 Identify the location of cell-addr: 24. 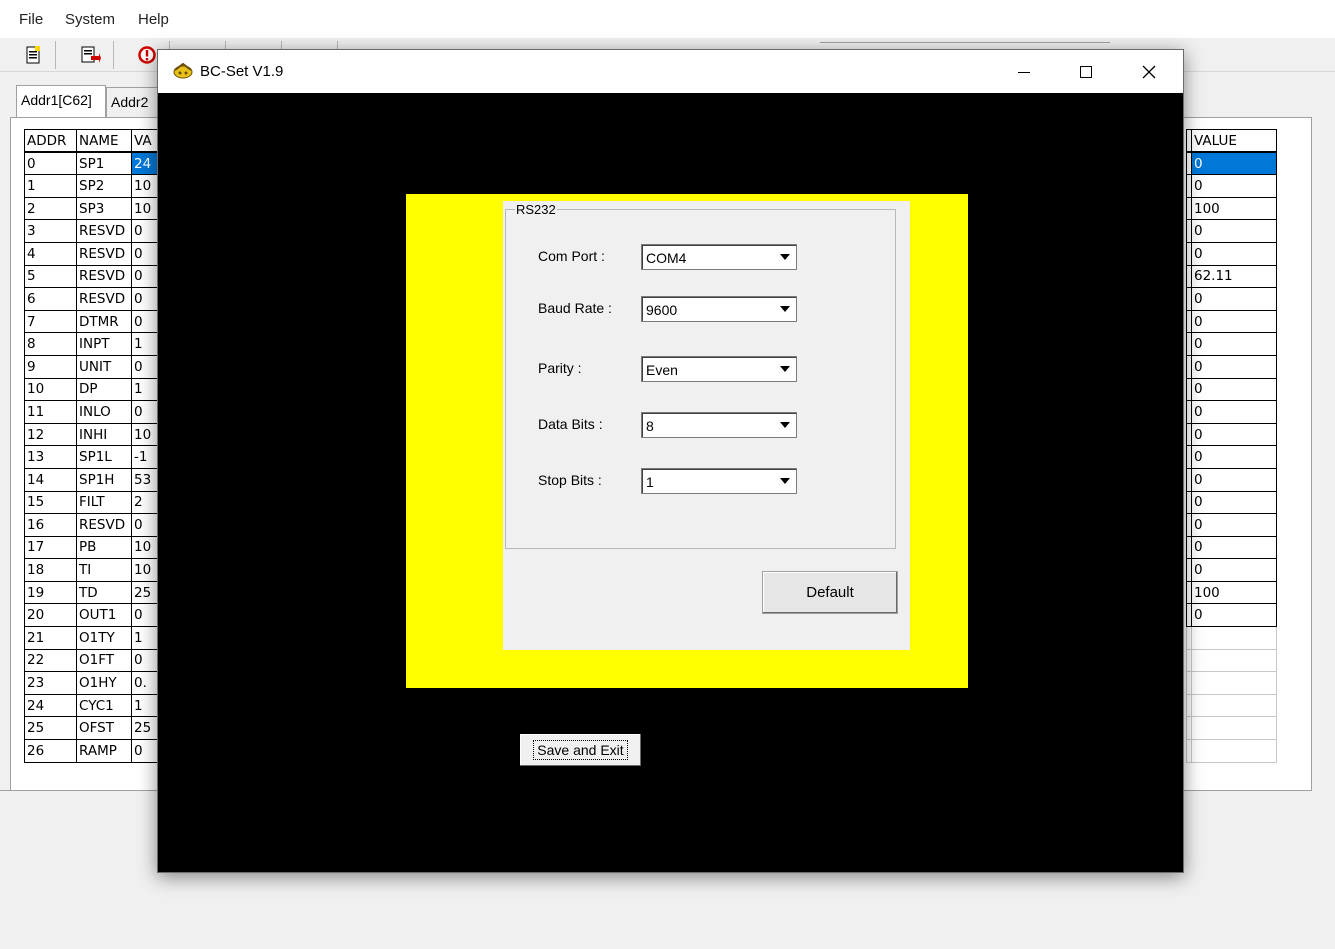
(50, 705).